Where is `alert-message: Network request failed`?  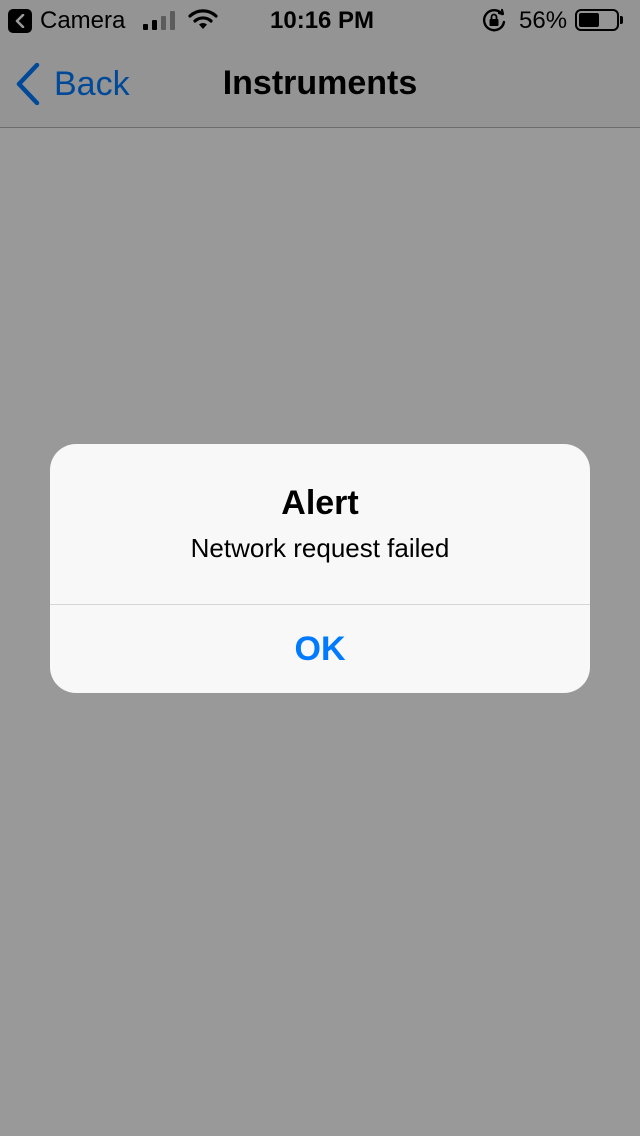
alert-message: Network request failed is located at coordinates (320, 548).